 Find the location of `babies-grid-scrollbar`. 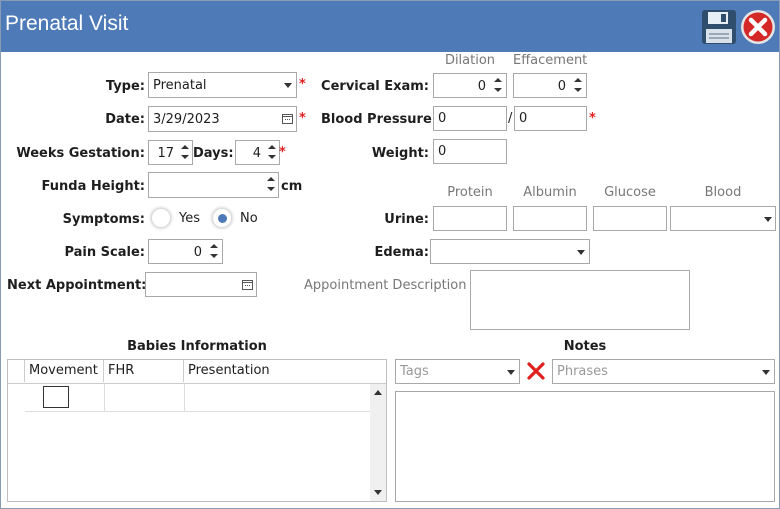

babies-grid-scrollbar is located at coordinates (378, 442).